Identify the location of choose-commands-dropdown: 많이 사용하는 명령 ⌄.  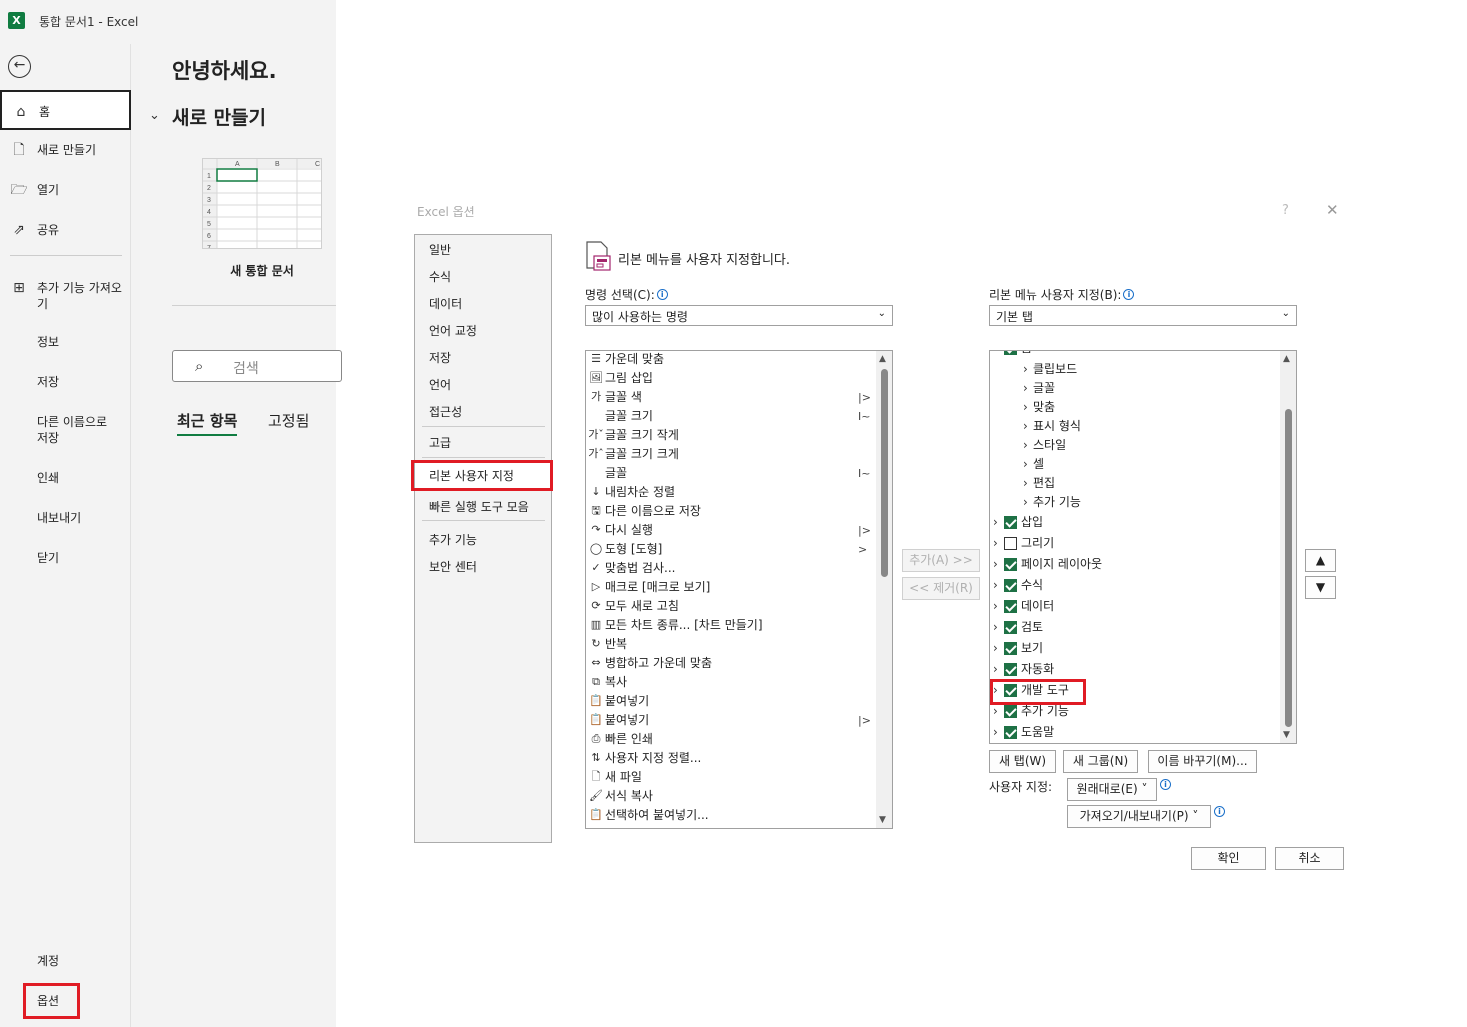
(739, 315).